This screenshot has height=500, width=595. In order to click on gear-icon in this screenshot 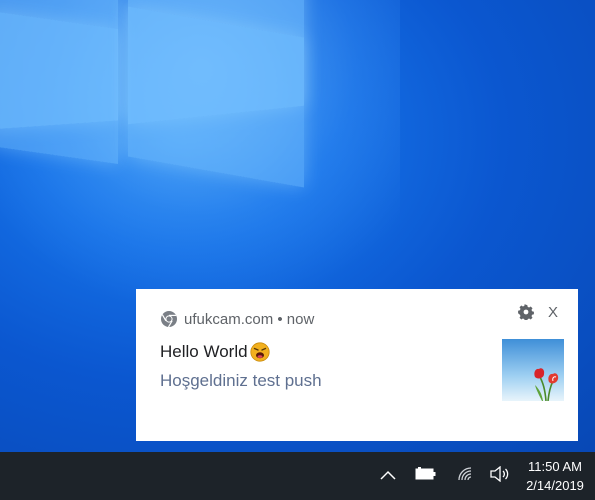, I will do `click(526, 314)`.